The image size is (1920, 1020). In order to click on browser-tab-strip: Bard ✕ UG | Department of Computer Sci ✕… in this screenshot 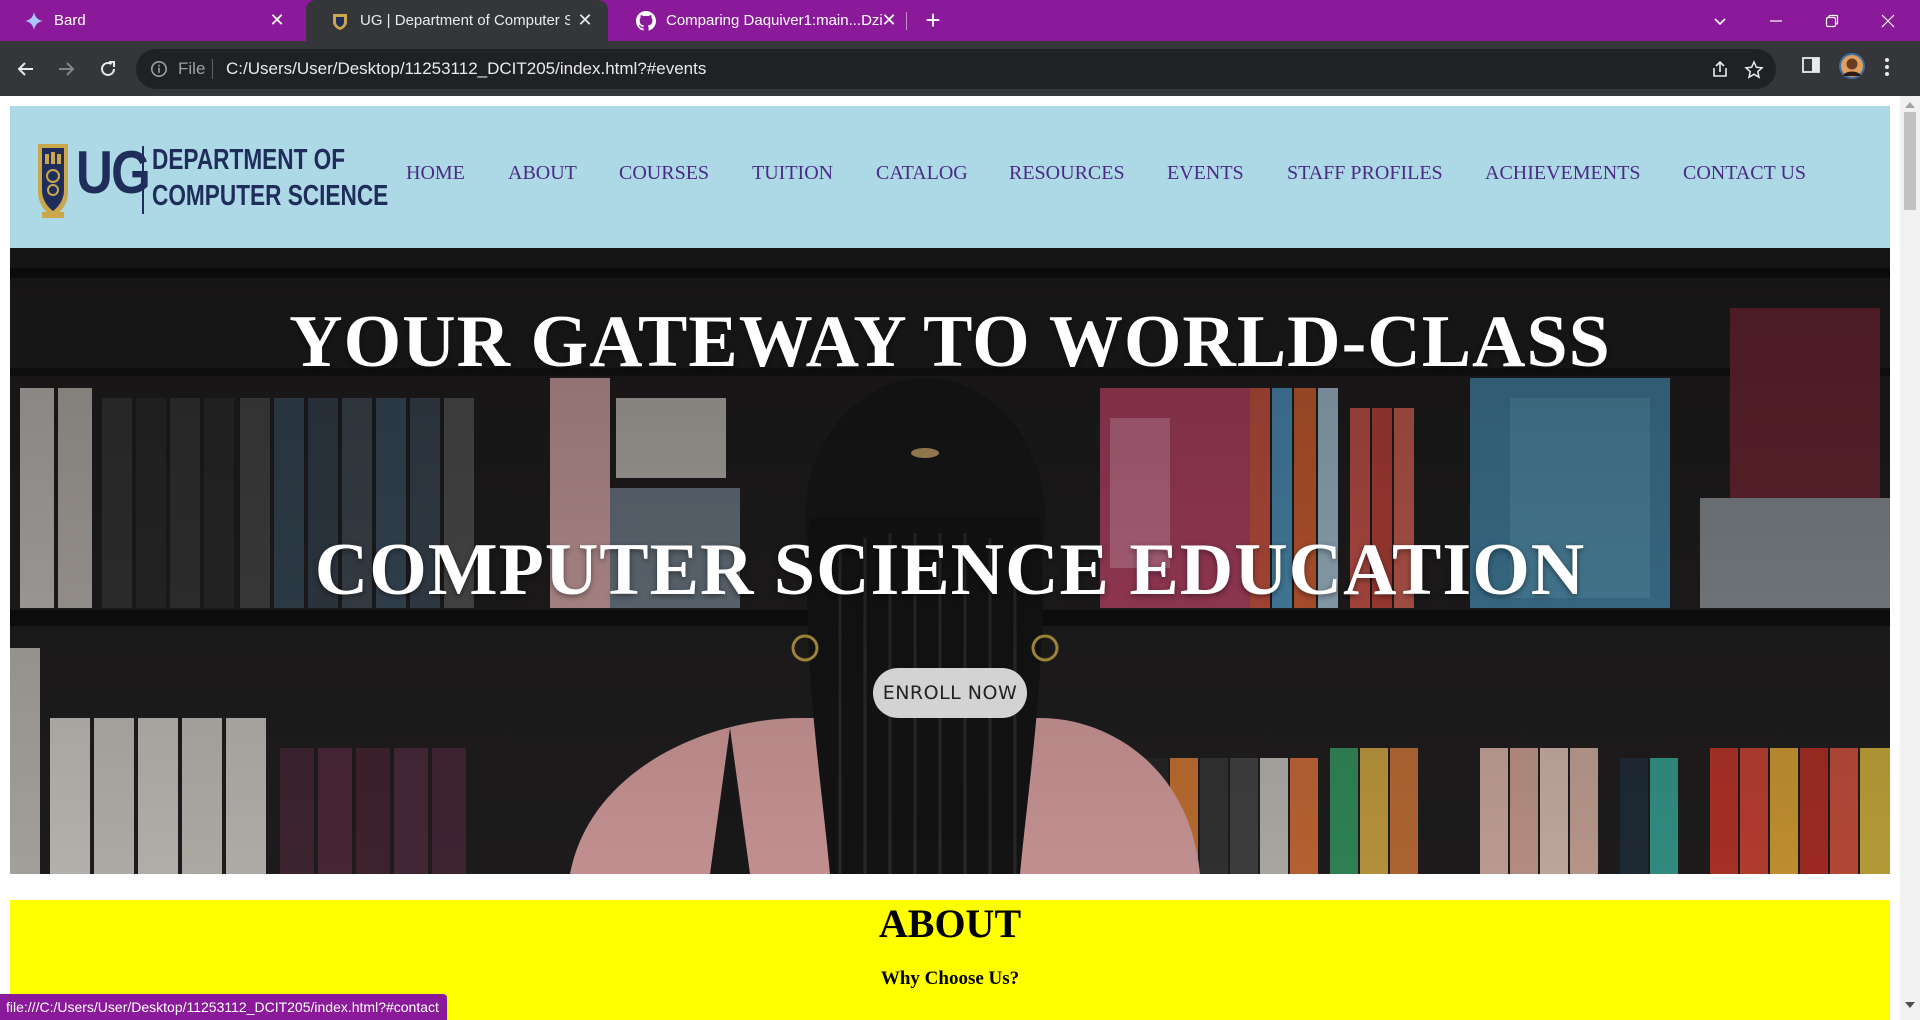, I will do `click(960, 20)`.